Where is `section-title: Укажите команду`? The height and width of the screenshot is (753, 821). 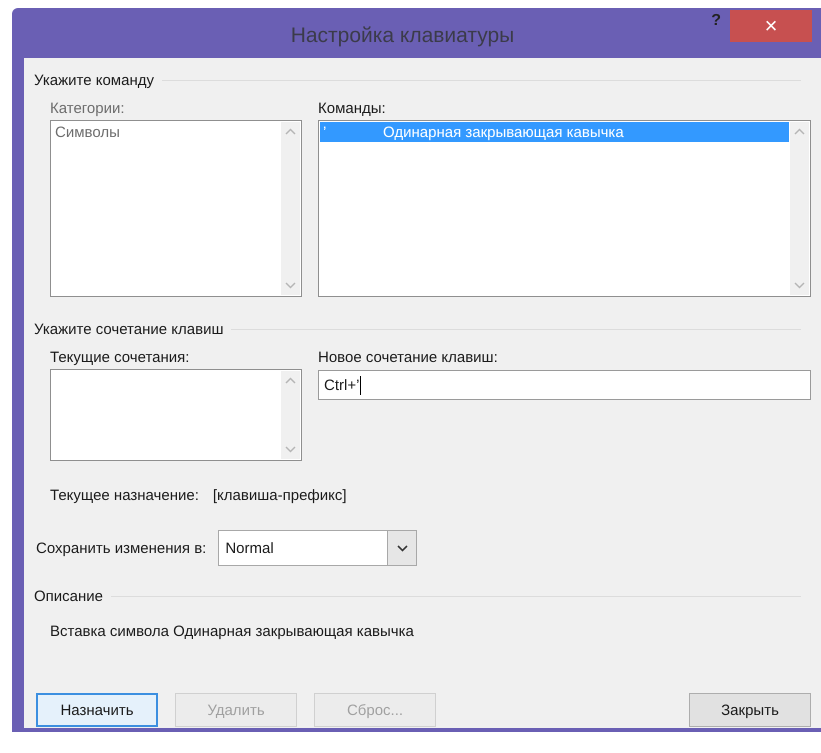
section-title: Укажите команду is located at coordinates (94, 80).